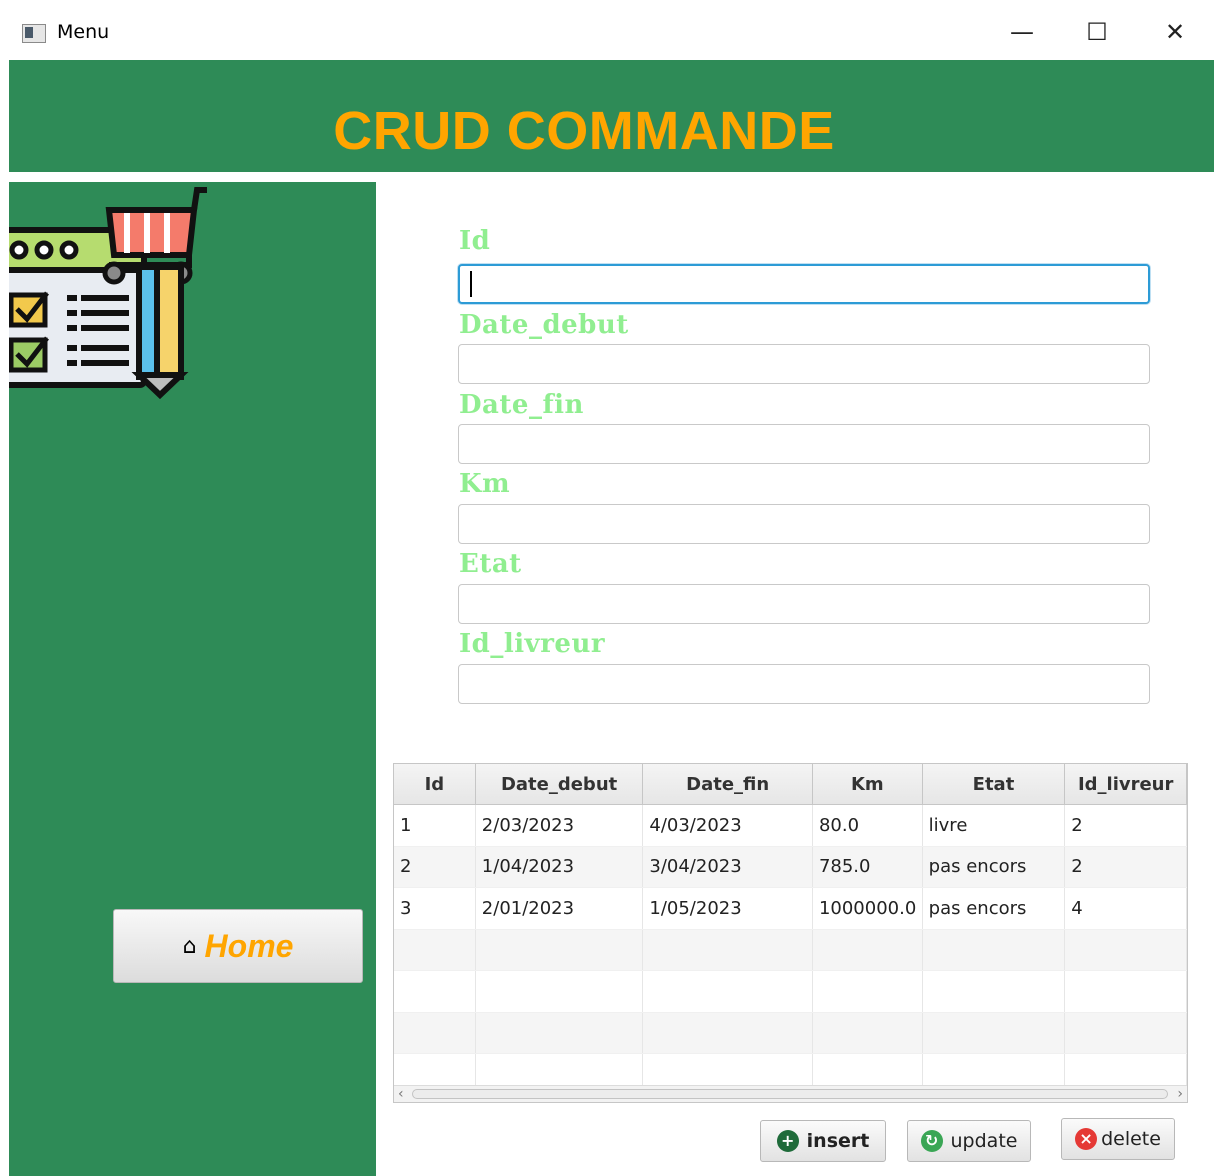 Image resolution: width=1214 pixels, height=1176 pixels. What do you see at coordinates (435, 825) in the screenshot?
I see `table-cell: 1` at bounding box center [435, 825].